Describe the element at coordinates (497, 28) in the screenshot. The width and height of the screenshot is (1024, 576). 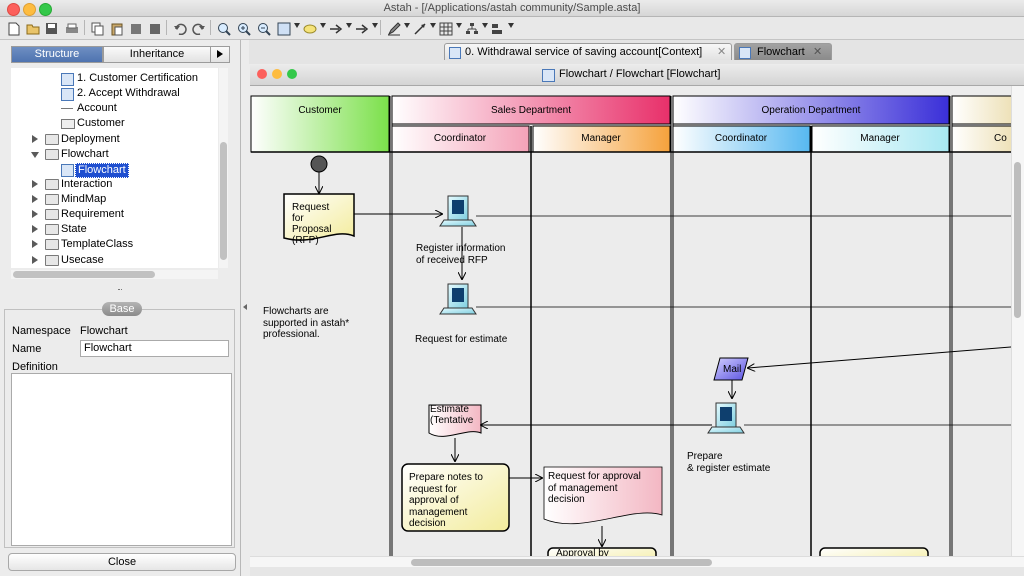
I see `align-icon` at that location.